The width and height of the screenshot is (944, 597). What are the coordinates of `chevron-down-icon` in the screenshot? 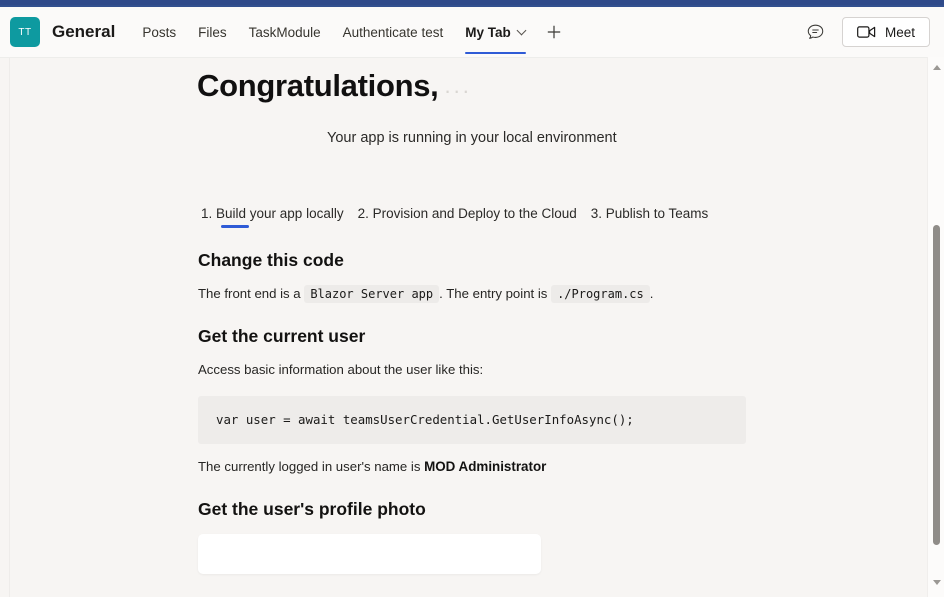 It's located at (522, 31).